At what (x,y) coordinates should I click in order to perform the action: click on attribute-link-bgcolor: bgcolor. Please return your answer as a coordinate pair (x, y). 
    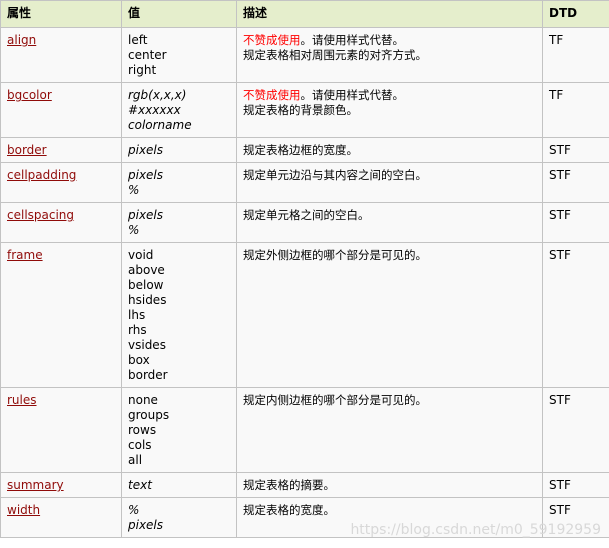
    Looking at the image, I should click on (29, 95).